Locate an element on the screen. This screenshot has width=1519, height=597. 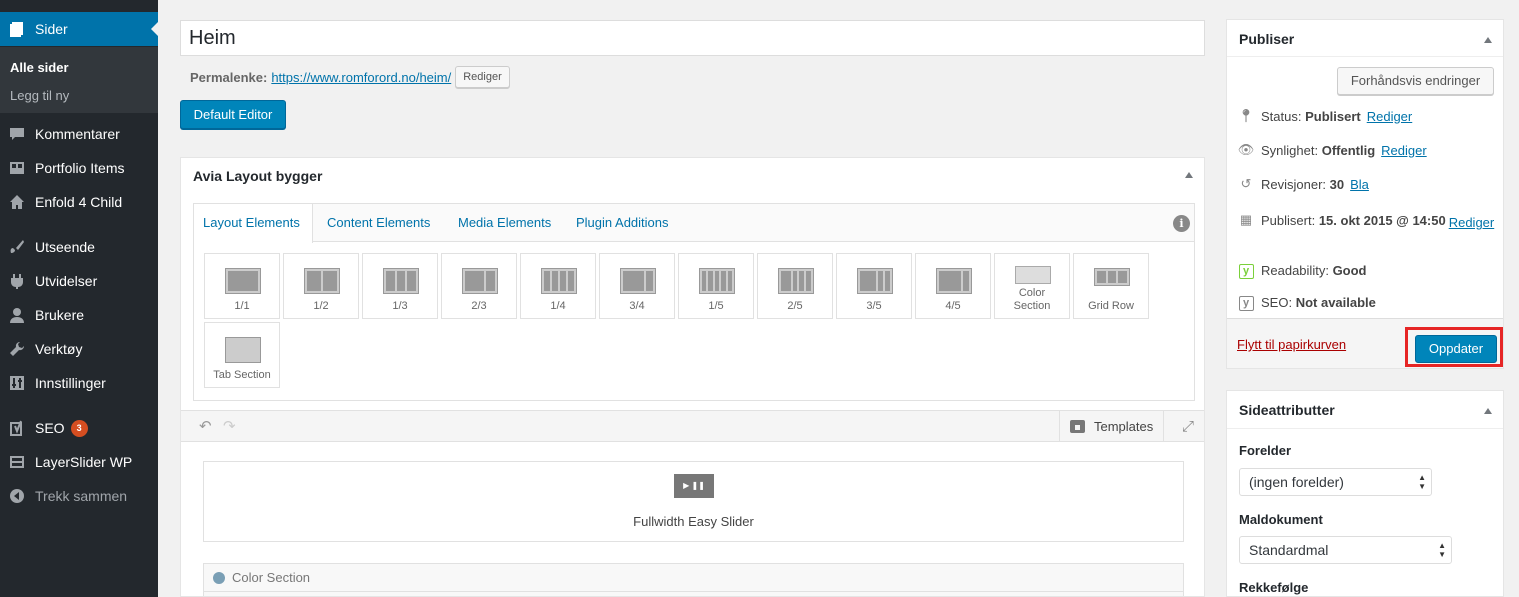
permalink-label: Permalenke: is located at coordinates (229, 77).